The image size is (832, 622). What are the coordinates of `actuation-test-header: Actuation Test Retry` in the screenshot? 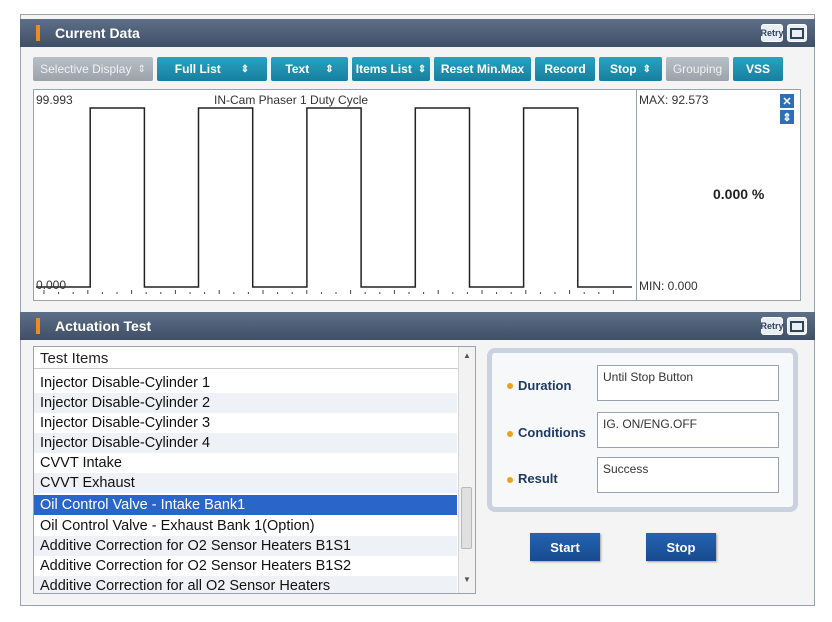 It's located at (417, 326).